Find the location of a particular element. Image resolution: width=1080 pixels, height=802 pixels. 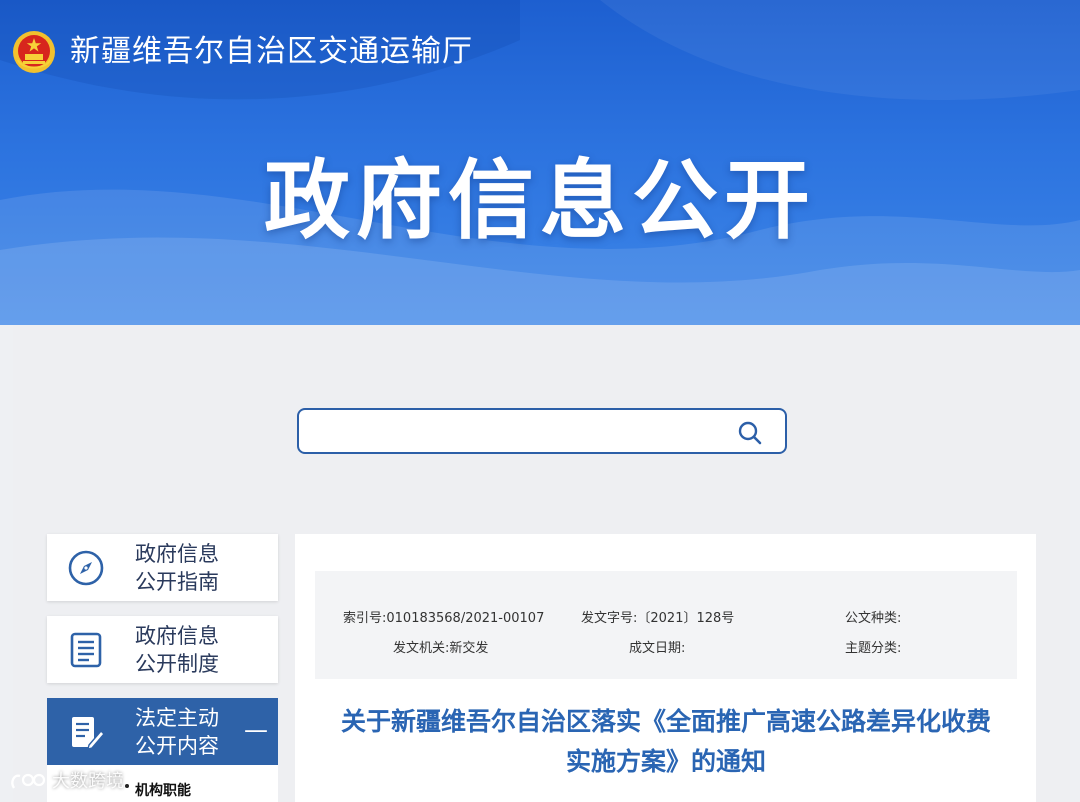

search-input is located at coordinates (513, 432).